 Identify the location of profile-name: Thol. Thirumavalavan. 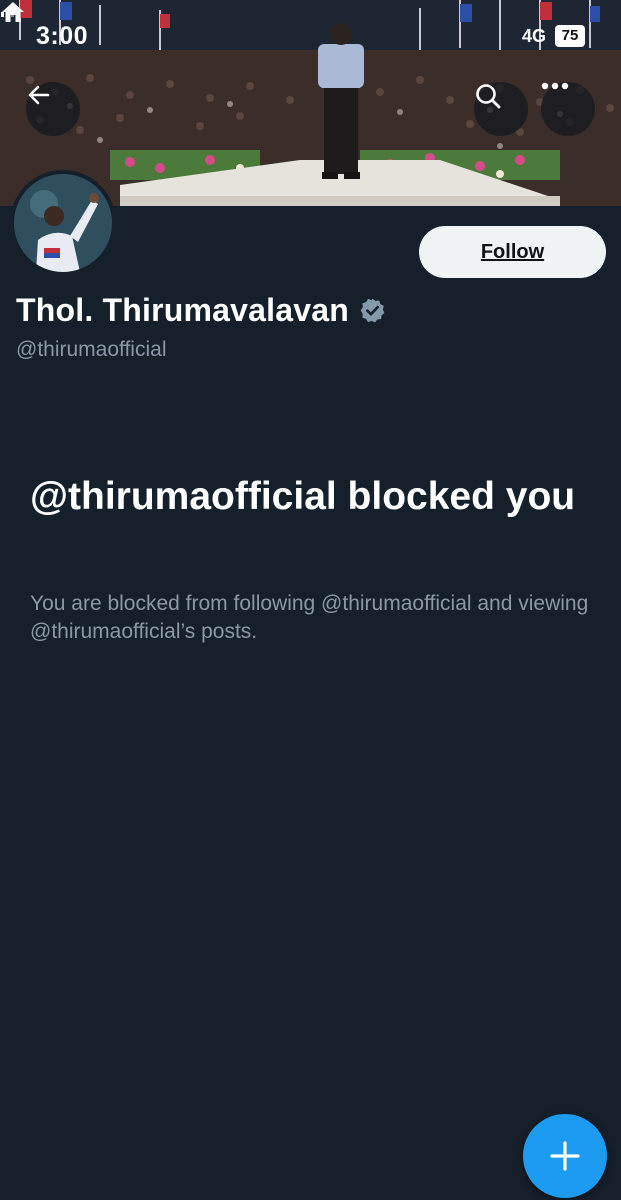
(182, 309).